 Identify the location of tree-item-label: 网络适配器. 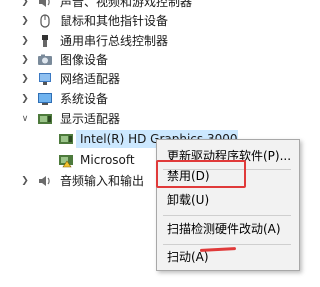
(90, 79).